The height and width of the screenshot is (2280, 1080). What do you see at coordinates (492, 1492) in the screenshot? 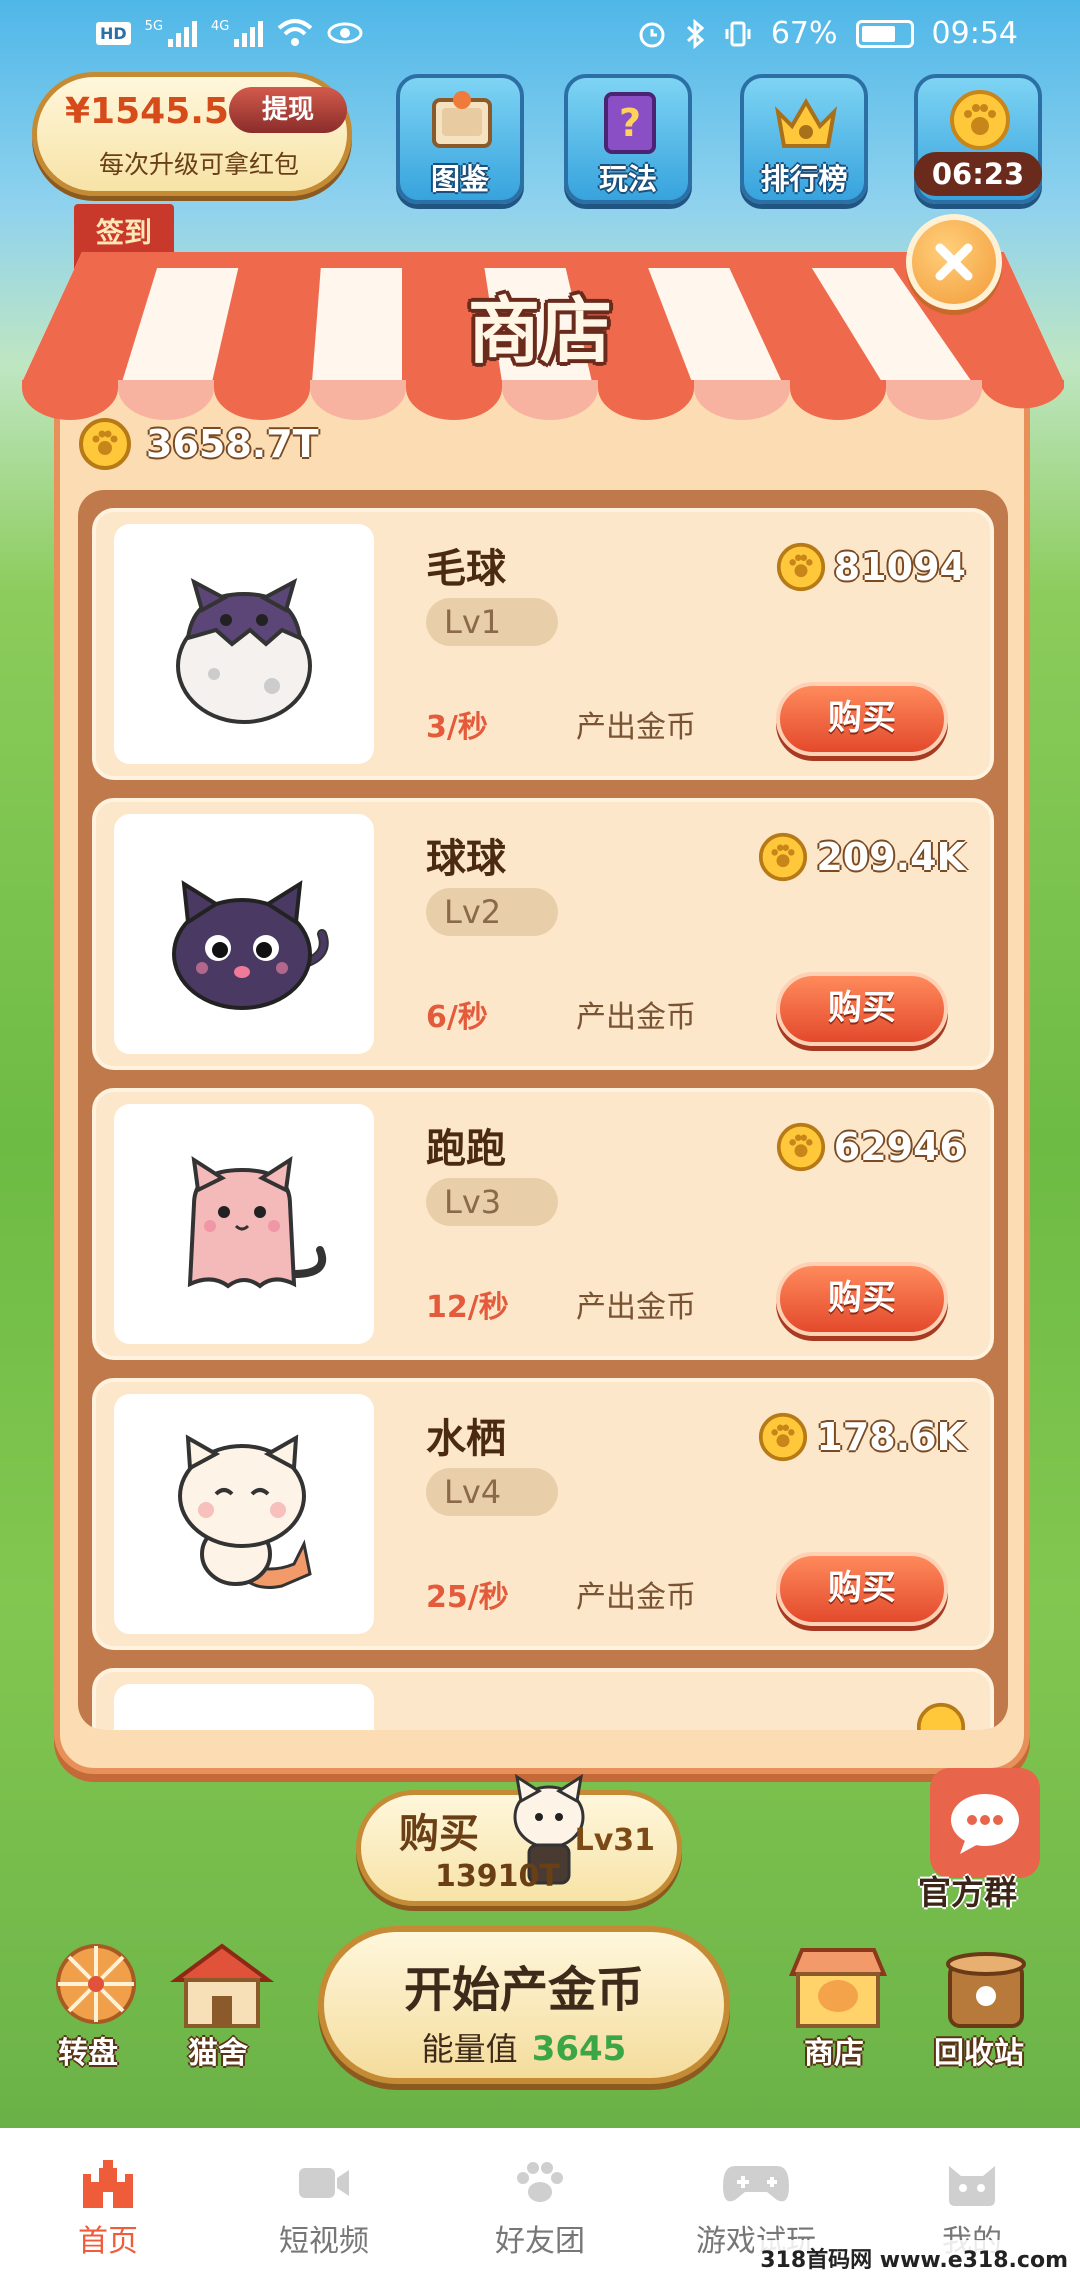
I see `level-chip: Lv4` at bounding box center [492, 1492].